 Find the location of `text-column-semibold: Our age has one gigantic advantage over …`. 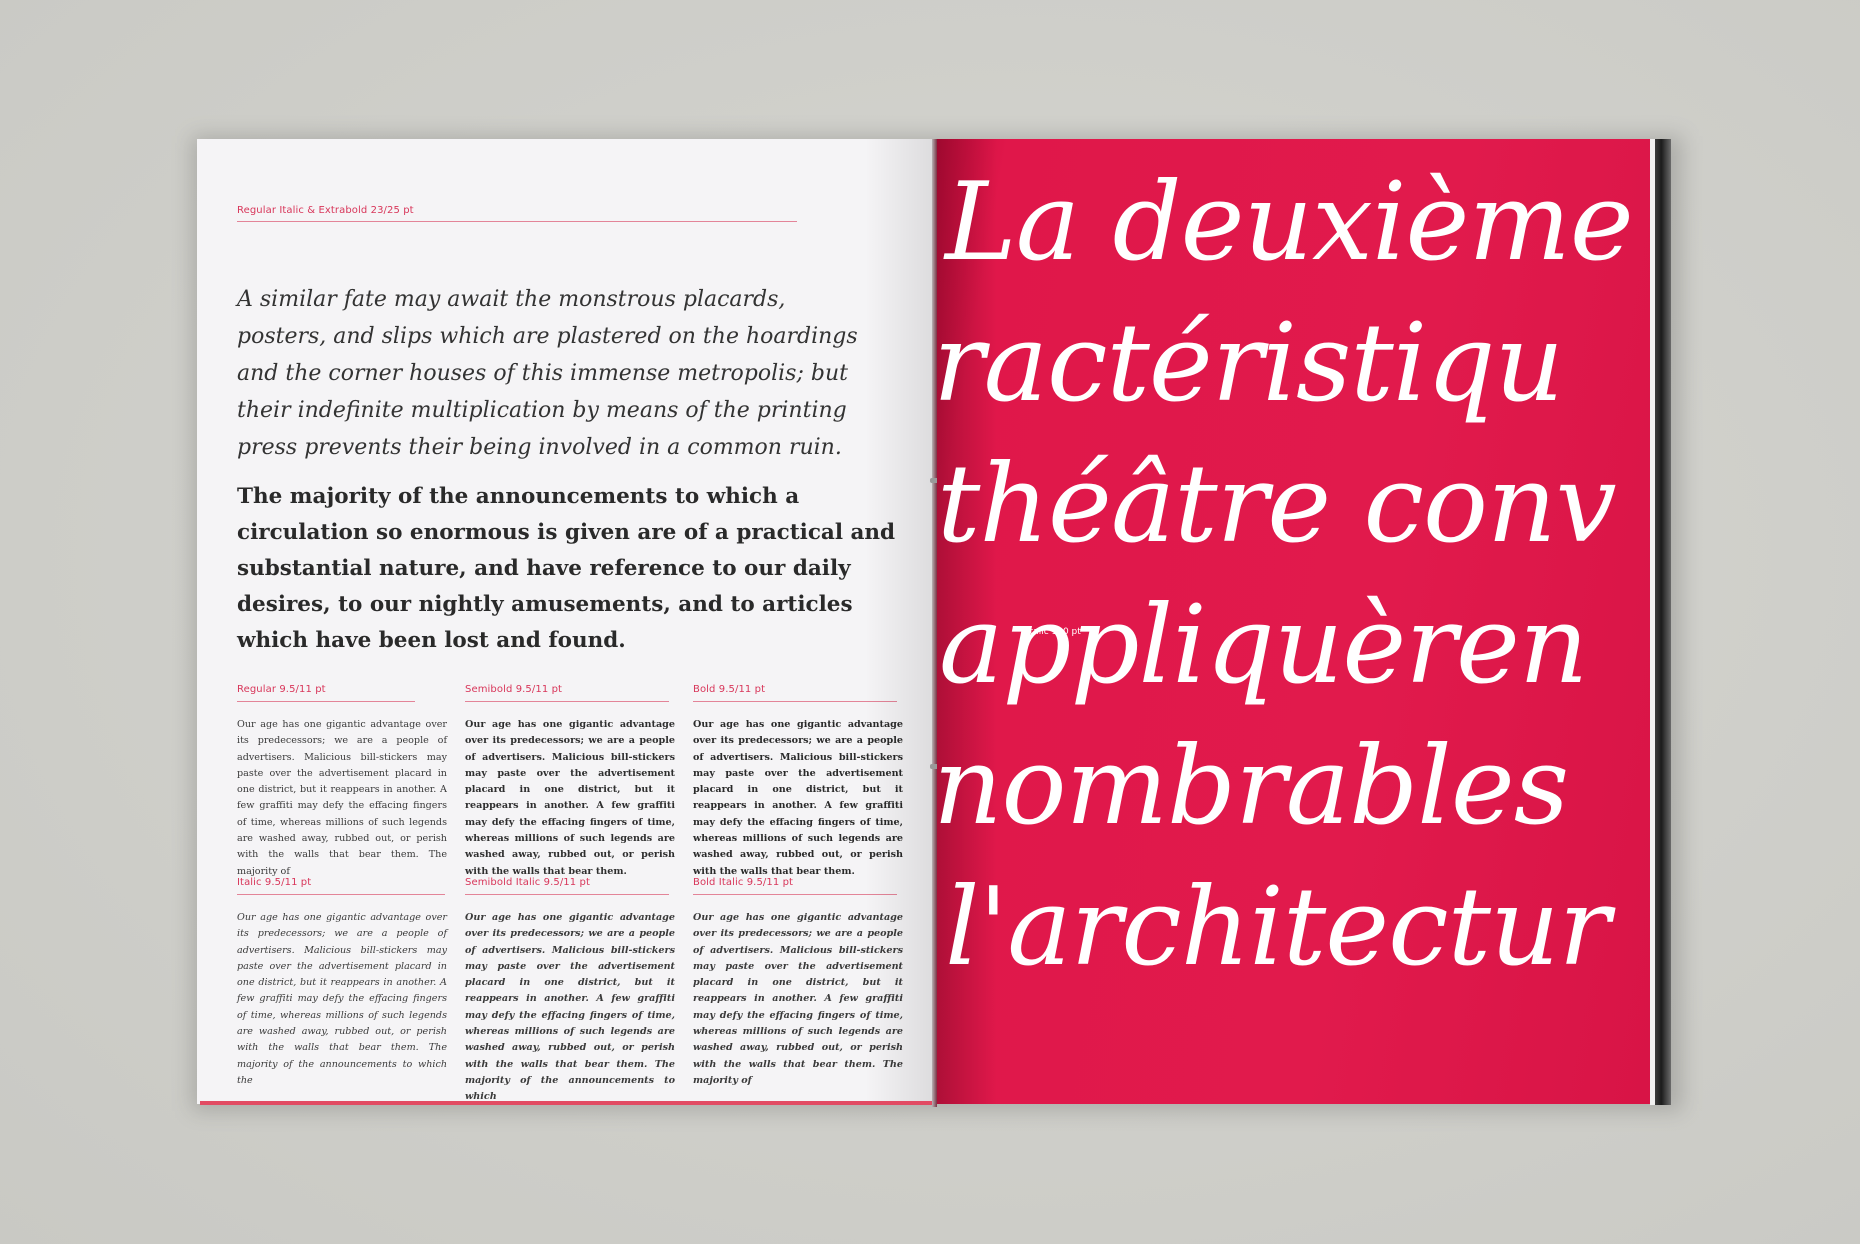

text-column-semibold: Our age has one gigantic advantage over … is located at coordinates (570, 798).